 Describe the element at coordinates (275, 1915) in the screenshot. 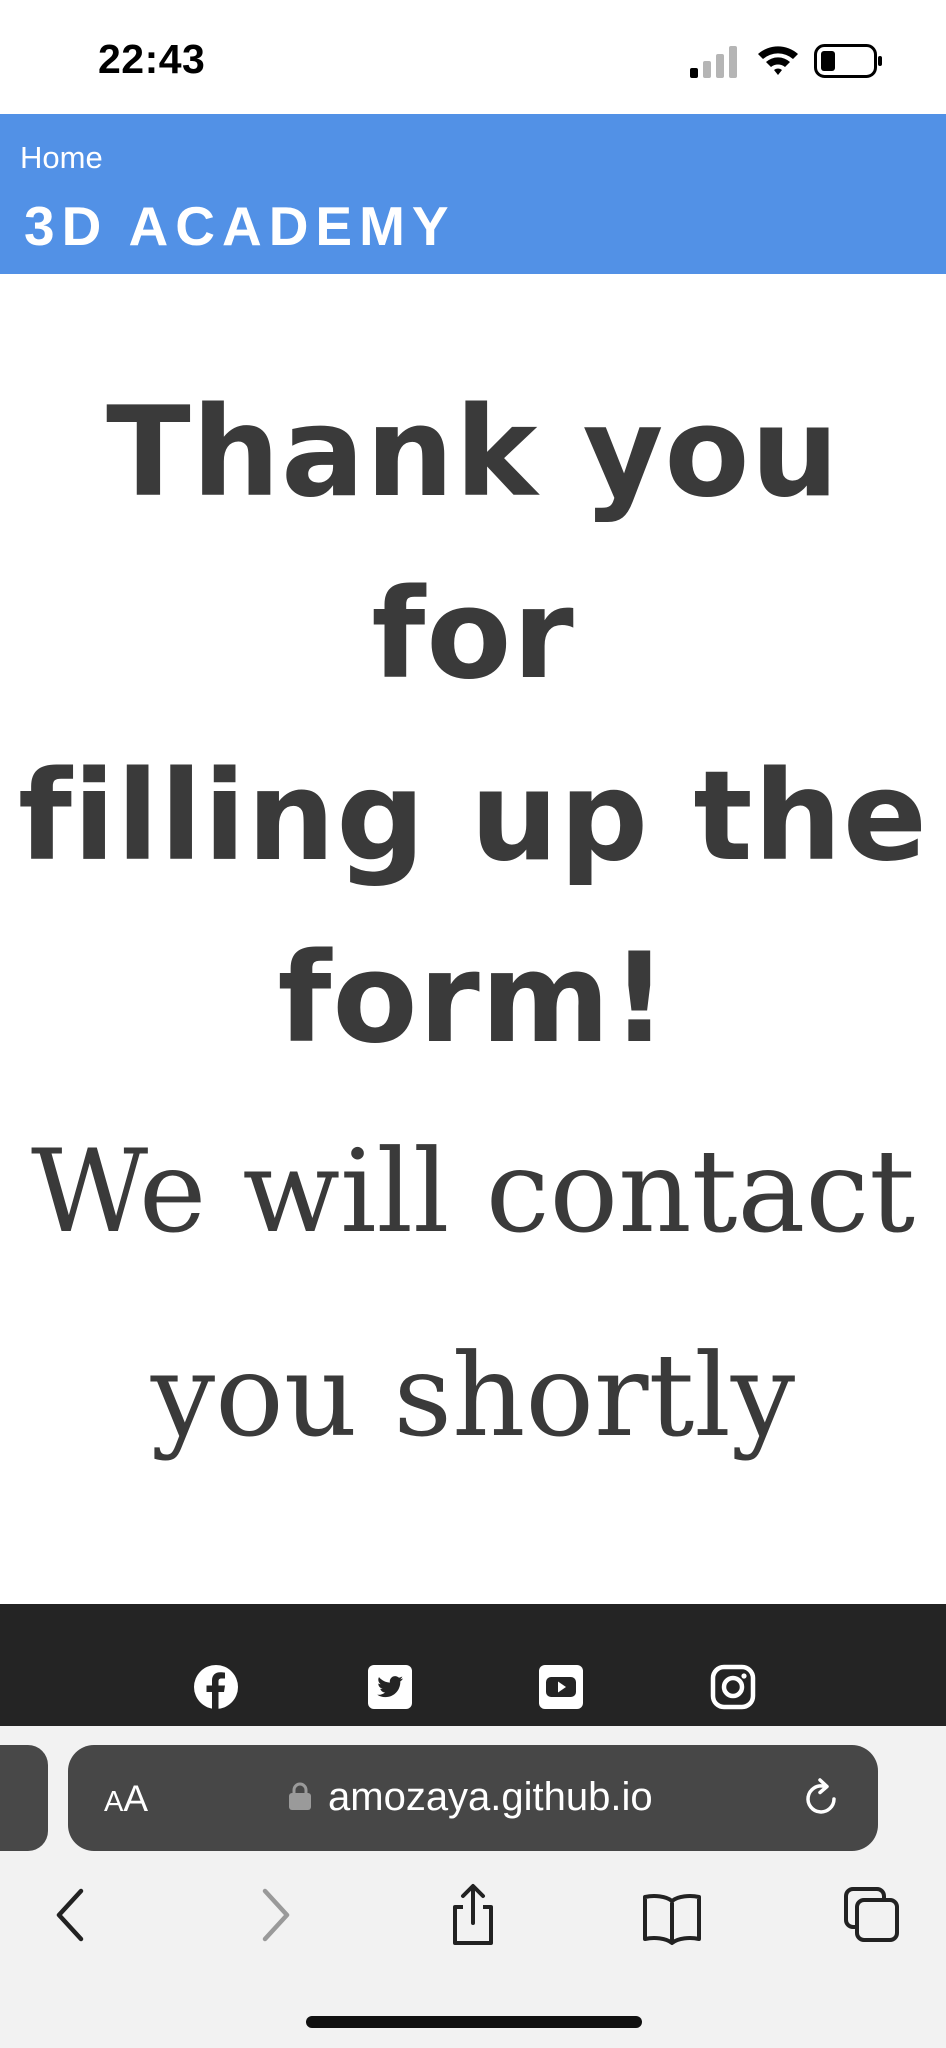

I see `forward-icon` at that location.